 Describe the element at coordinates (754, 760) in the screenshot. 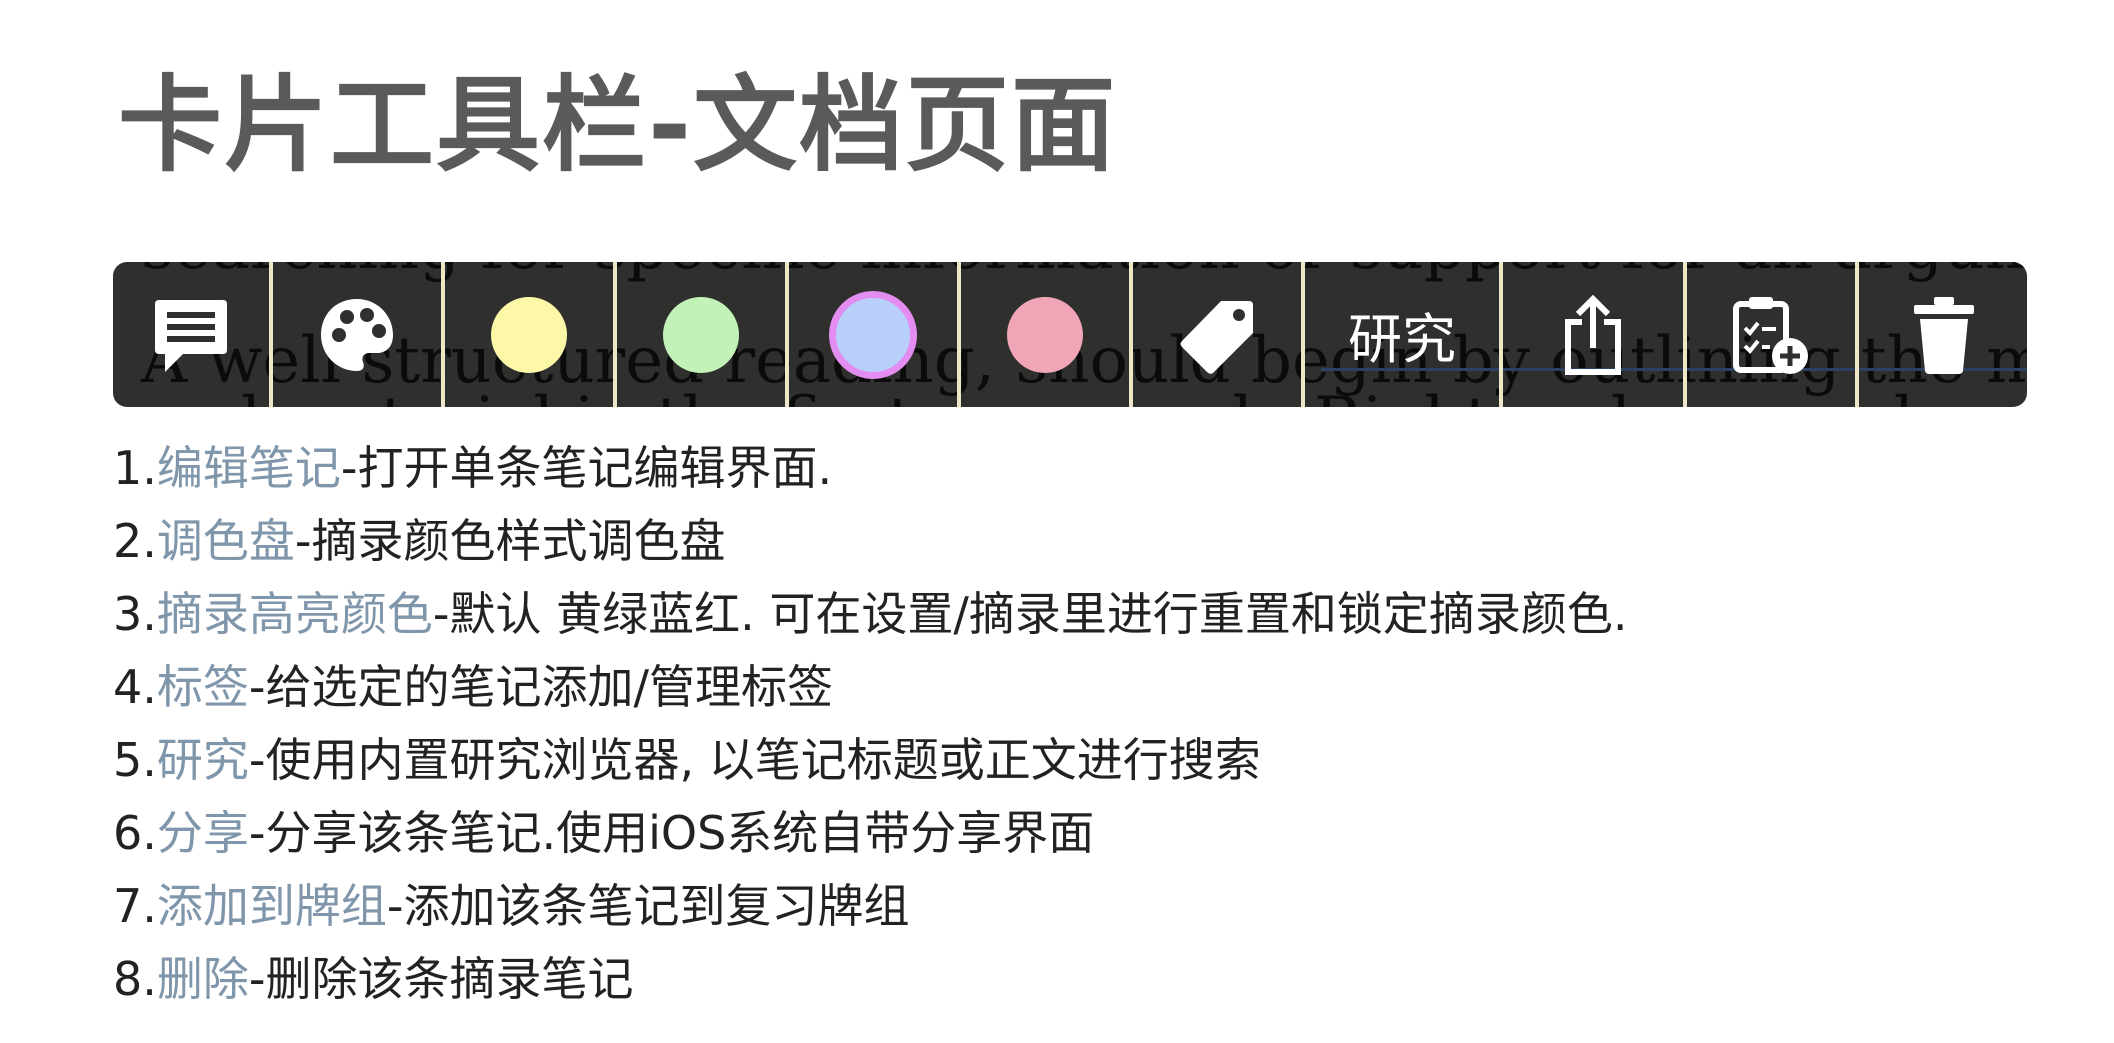

I see `feature-description: -使用内置研究浏览器, 以笔记标题或正文进行搜索` at that location.